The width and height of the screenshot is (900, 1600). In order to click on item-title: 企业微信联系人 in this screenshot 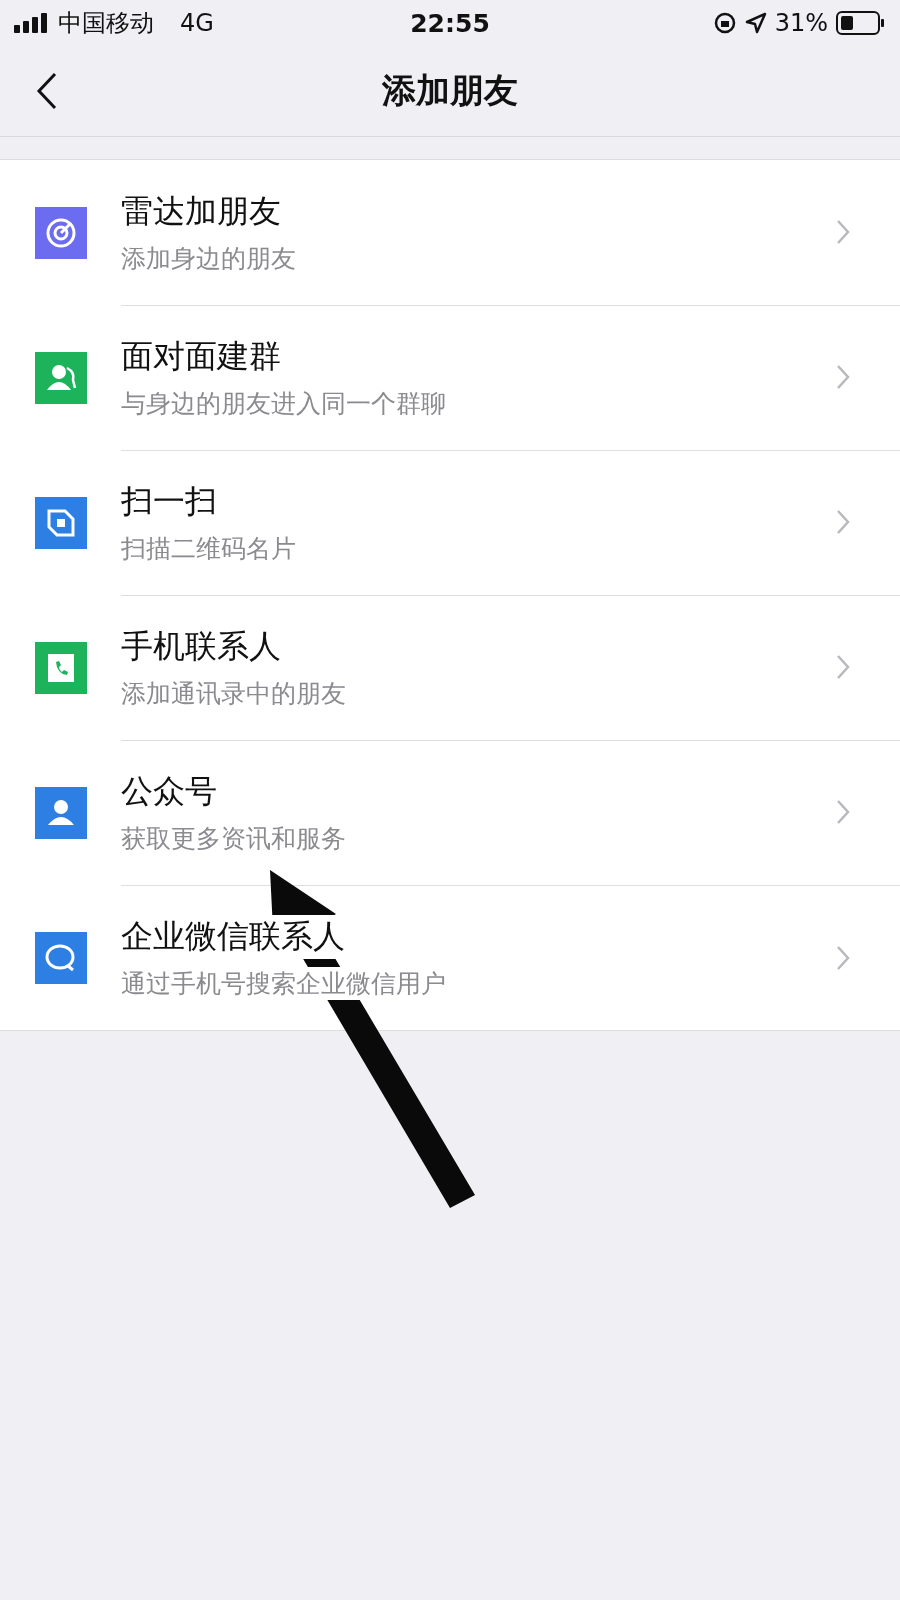, I will do `click(233, 937)`.